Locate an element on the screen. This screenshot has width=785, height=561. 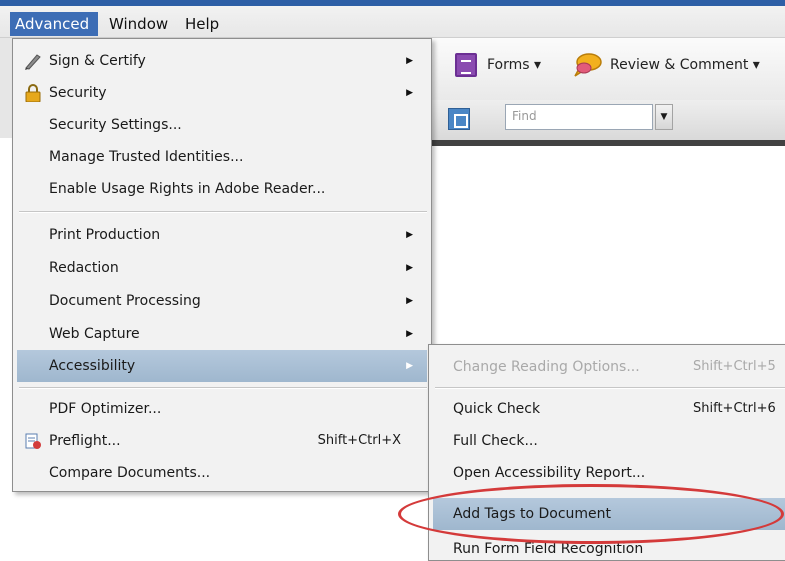
menu-item-label: Redaction is located at coordinates (84, 268).